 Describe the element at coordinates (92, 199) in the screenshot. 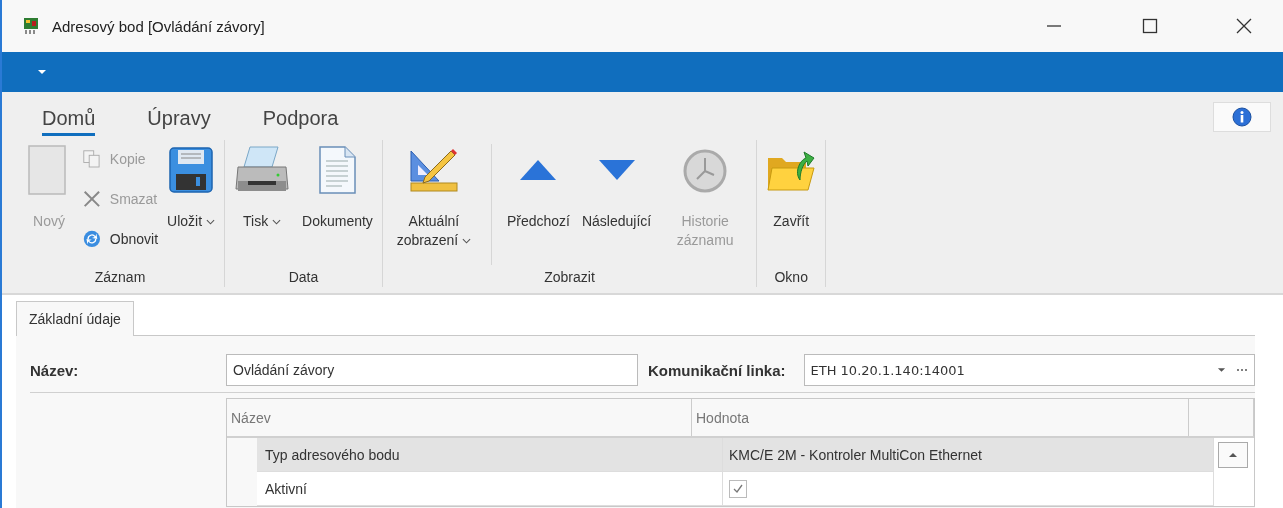

I see `delete-icon` at that location.